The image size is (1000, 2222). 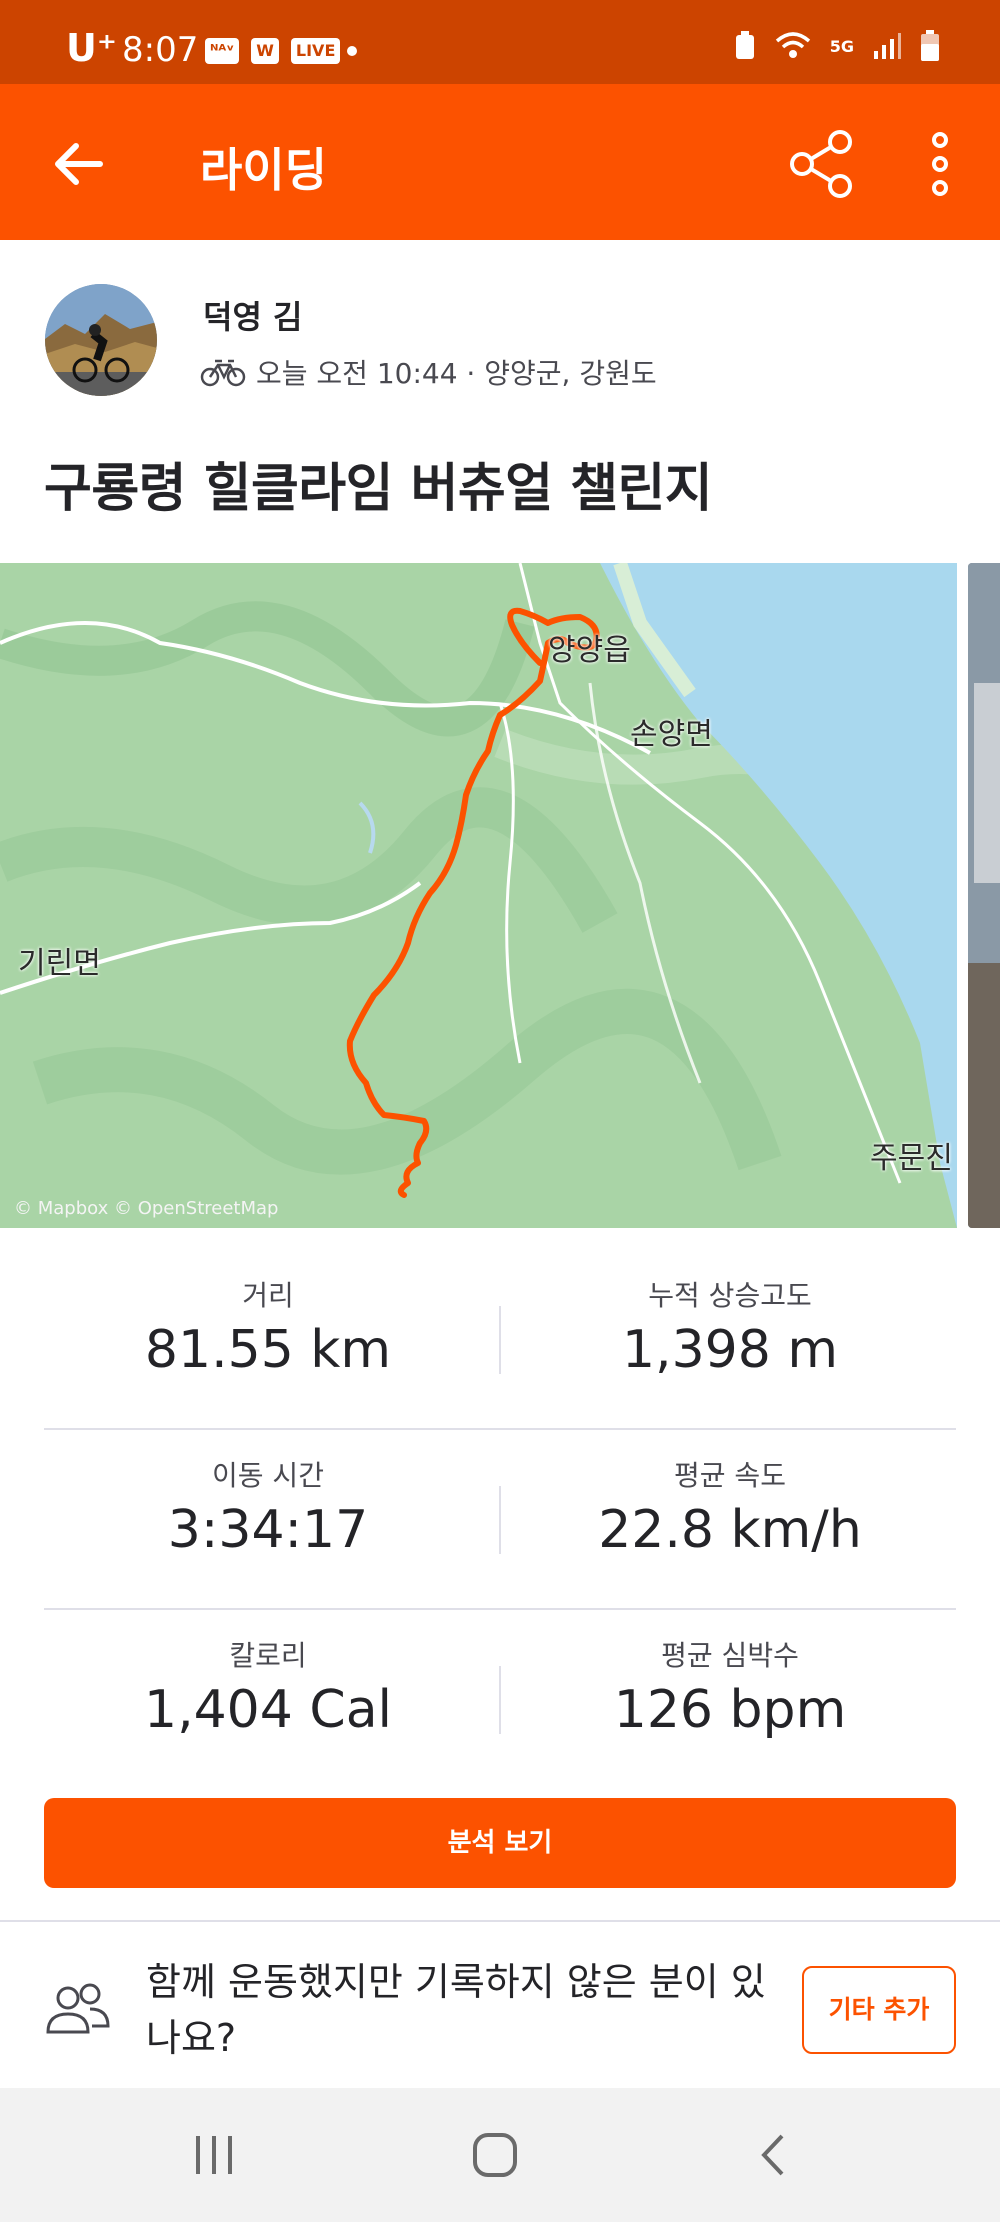 I want to click on stat-moving-time: 이동 시간 3:34:17, so click(x=268, y=1507).